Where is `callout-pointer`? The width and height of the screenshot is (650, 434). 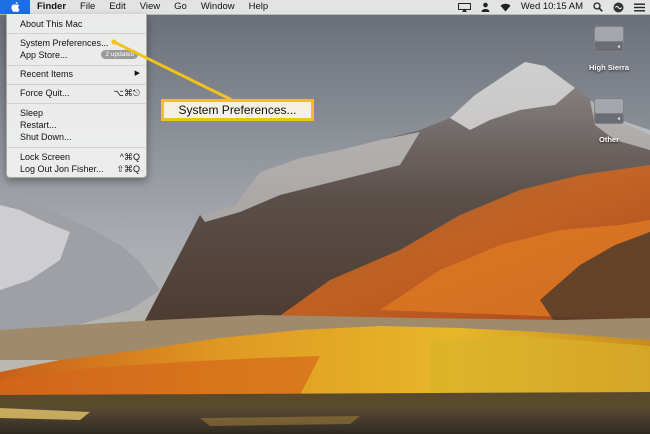 callout-pointer is located at coordinates (172, 70).